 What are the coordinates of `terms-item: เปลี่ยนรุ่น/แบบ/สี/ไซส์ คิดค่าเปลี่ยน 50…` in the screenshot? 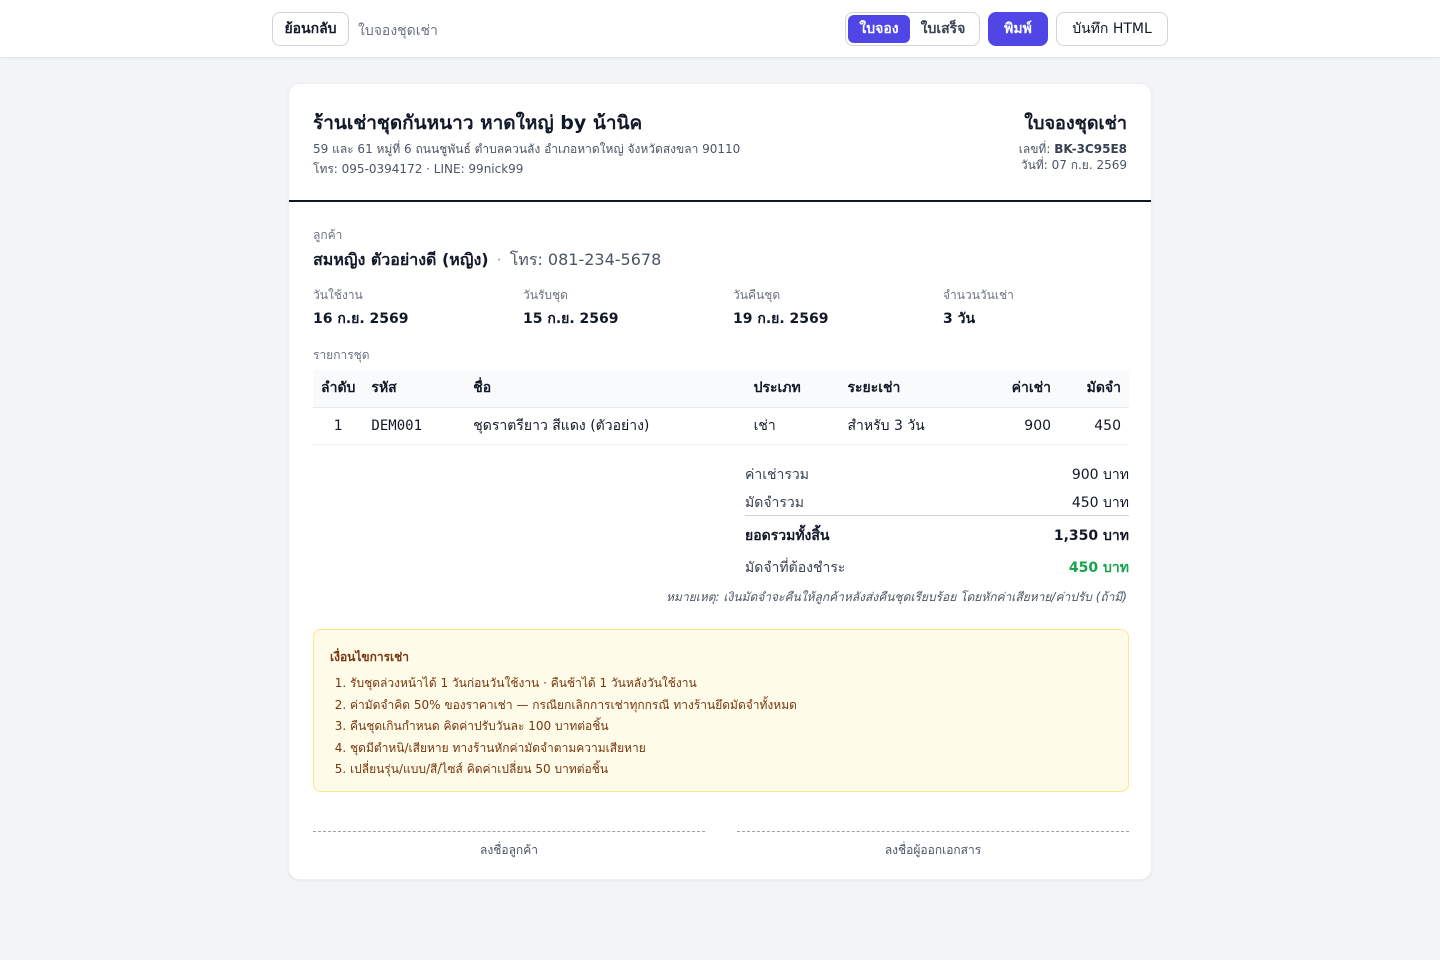 It's located at (731, 770).